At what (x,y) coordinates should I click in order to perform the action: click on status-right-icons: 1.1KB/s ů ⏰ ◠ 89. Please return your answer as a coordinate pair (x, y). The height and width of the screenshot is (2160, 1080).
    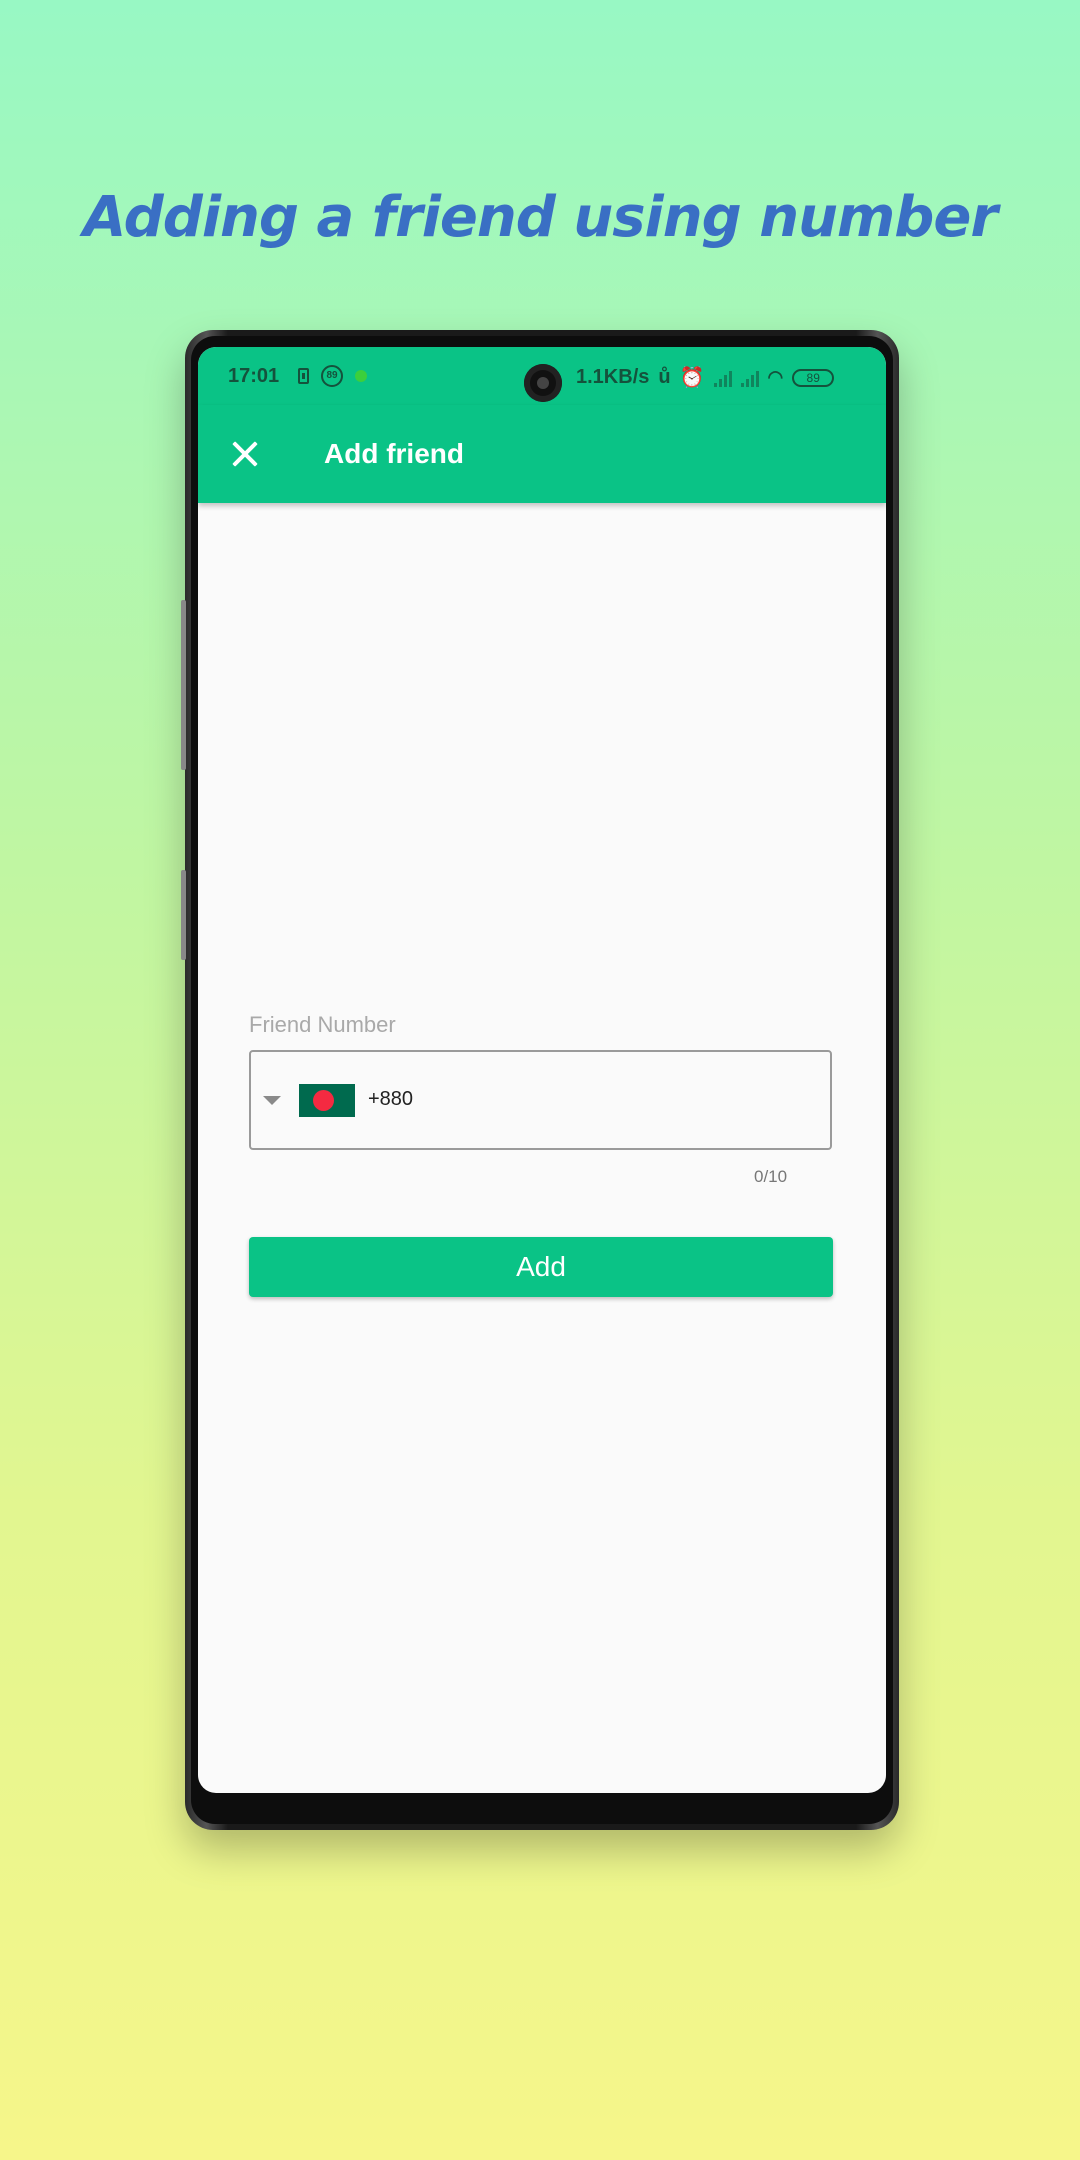
    Looking at the image, I should click on (705, 377).